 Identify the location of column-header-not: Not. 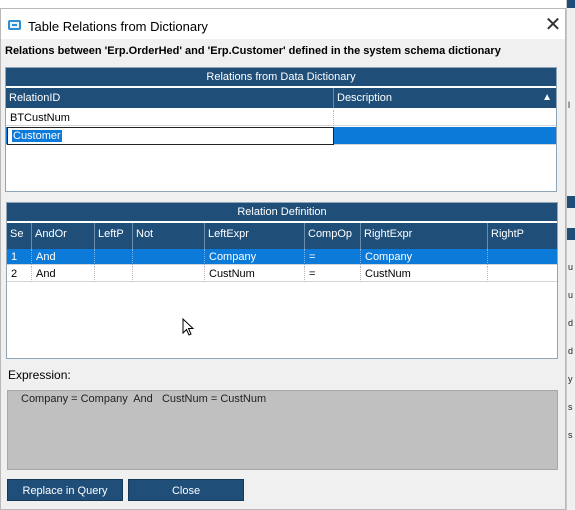
(169, 236).